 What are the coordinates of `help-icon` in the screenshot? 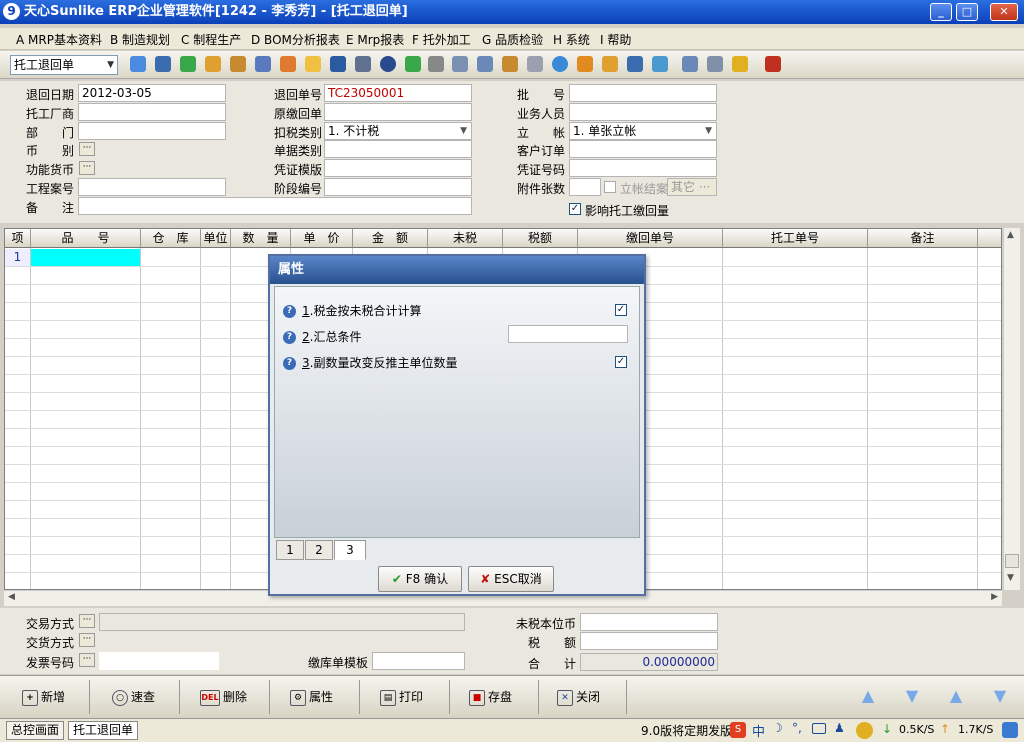 It's located at (388, 64).